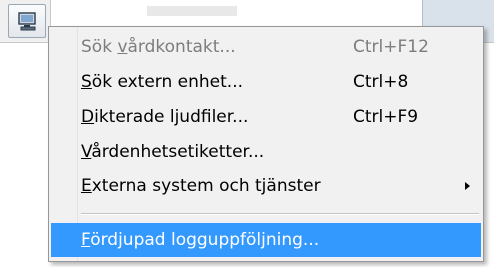 The width and height of the screenshot is (494, 267). I want to click on toolbar-menu-button, so click(27, 21).